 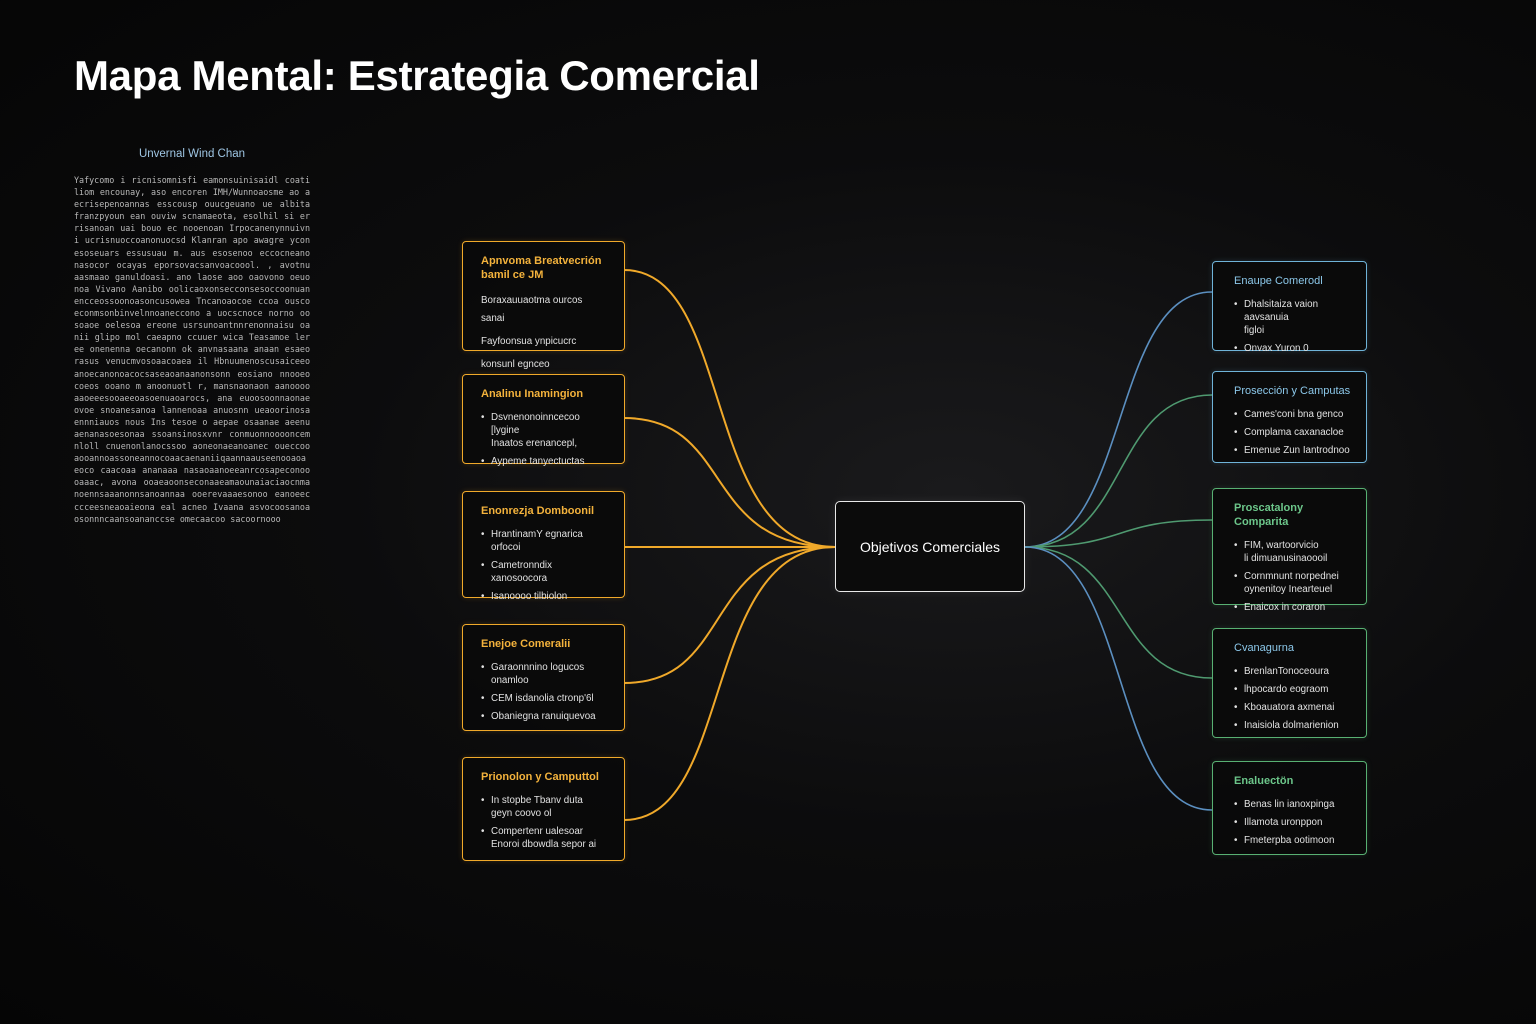 I want to click on left-node-2-title: Analinu Inamingion, so click(x=532, y=394).